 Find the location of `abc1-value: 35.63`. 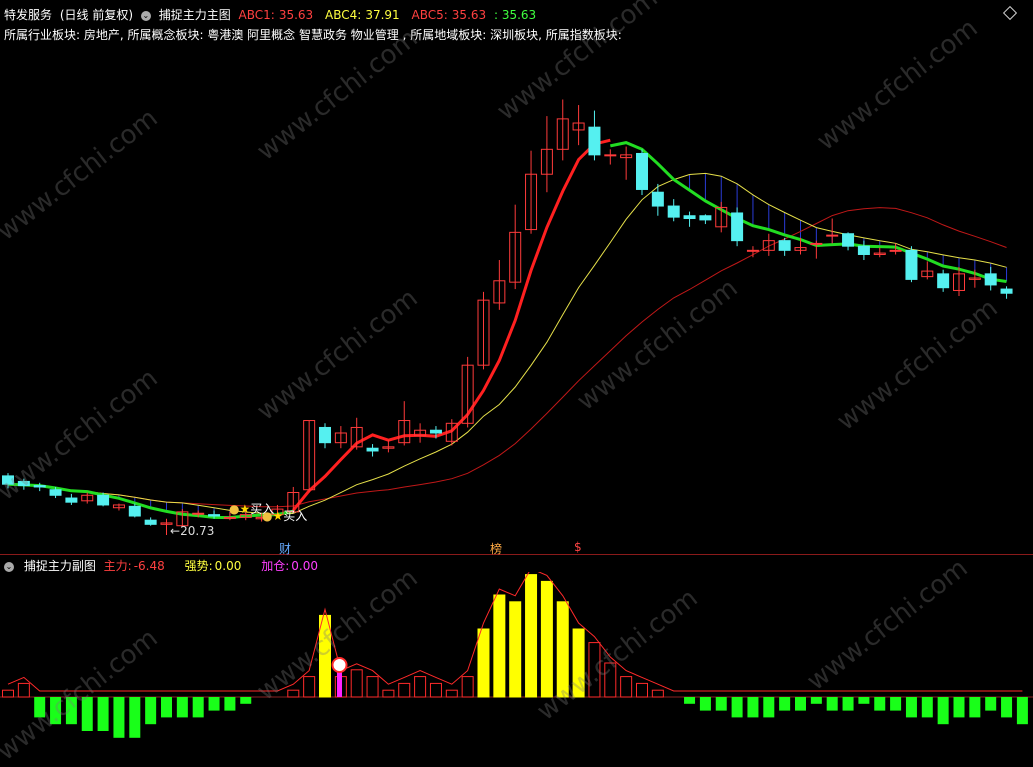

abc1-value: 35.63 is located at coordinates (296, 15).